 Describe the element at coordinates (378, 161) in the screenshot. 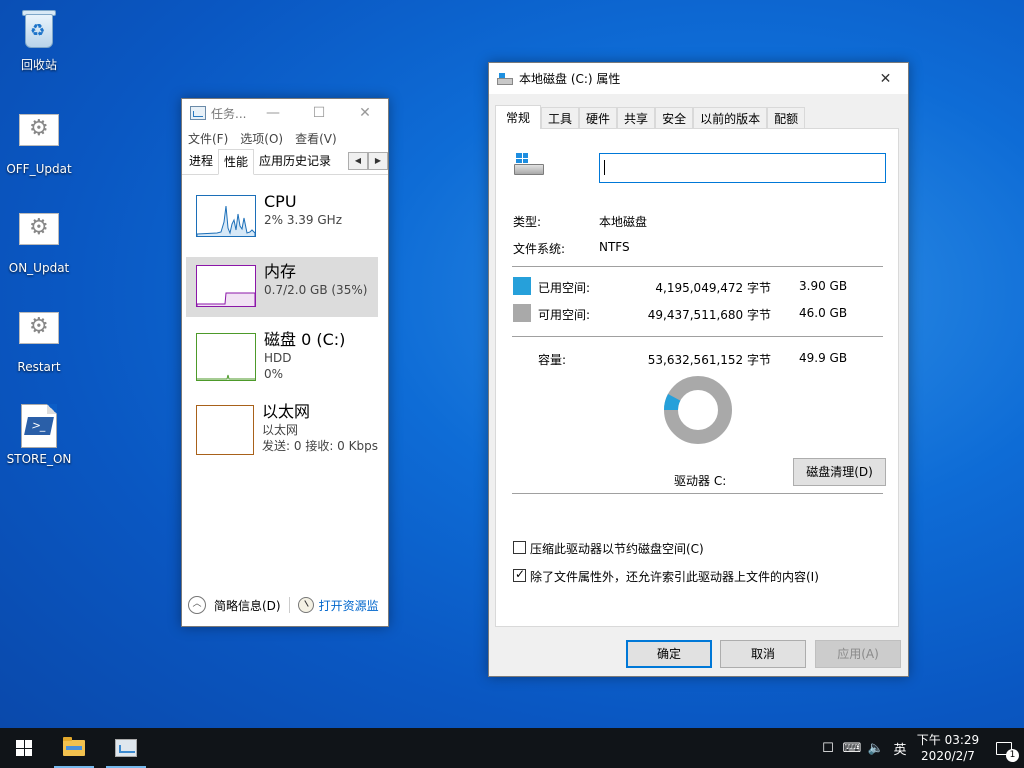

I see `tab-scroll-right-button: ▶` at that location.